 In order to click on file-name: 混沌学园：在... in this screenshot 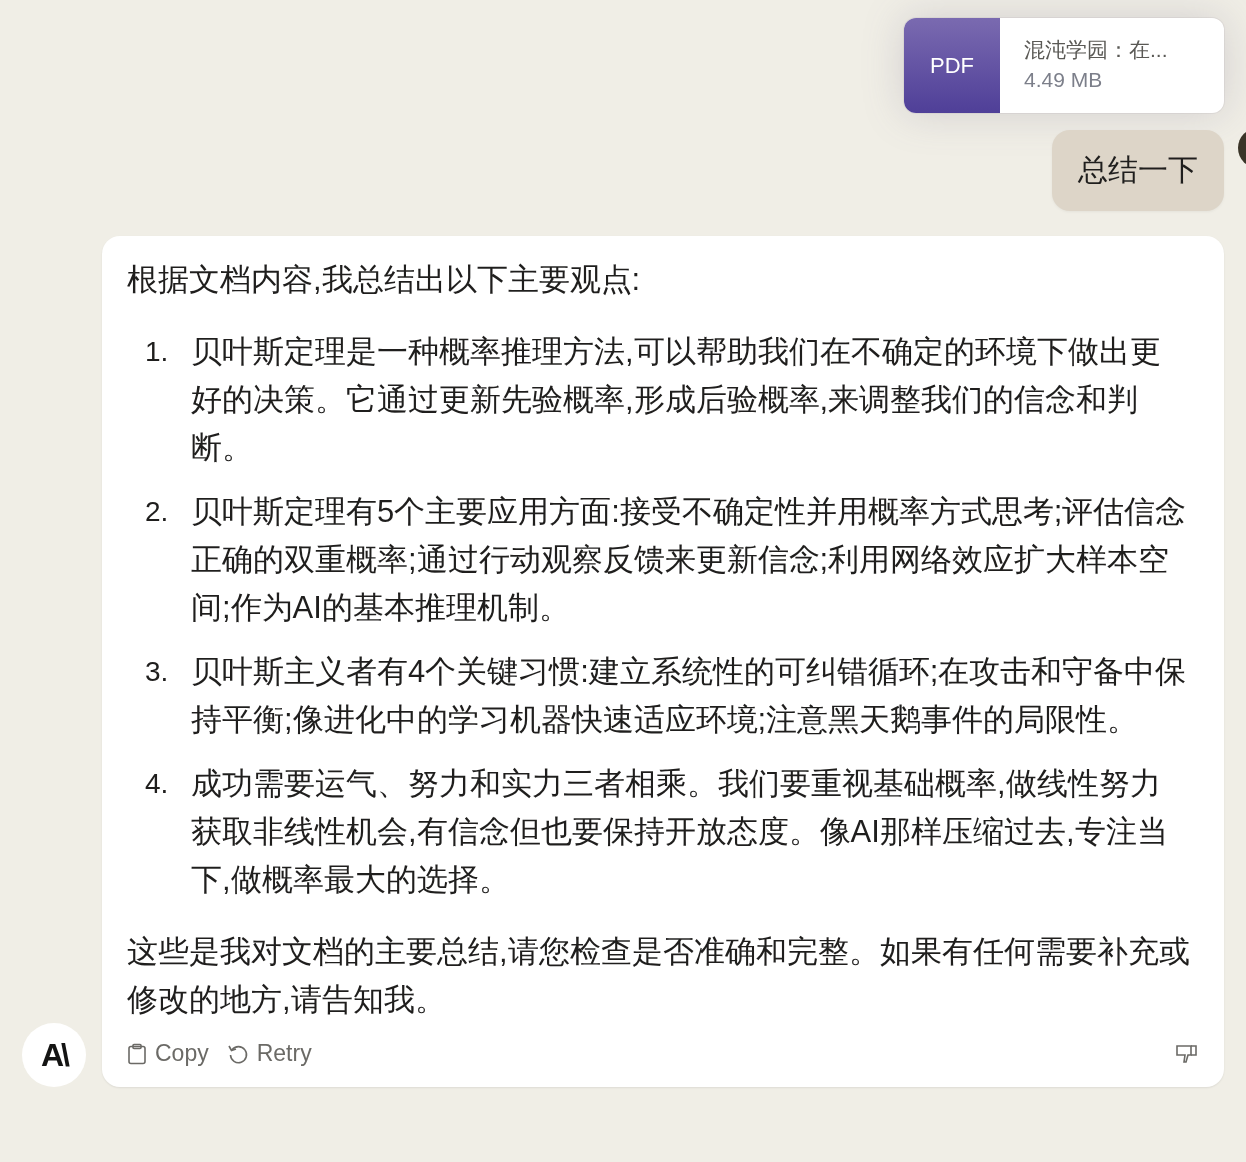, I will do `click(1096, 50)`.